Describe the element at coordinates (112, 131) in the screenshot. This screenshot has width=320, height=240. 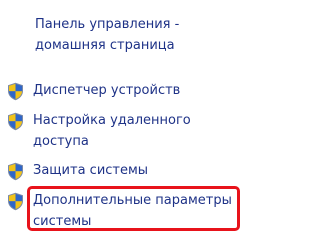
I see `task-label: Настройка удаленного доступа` at that location.